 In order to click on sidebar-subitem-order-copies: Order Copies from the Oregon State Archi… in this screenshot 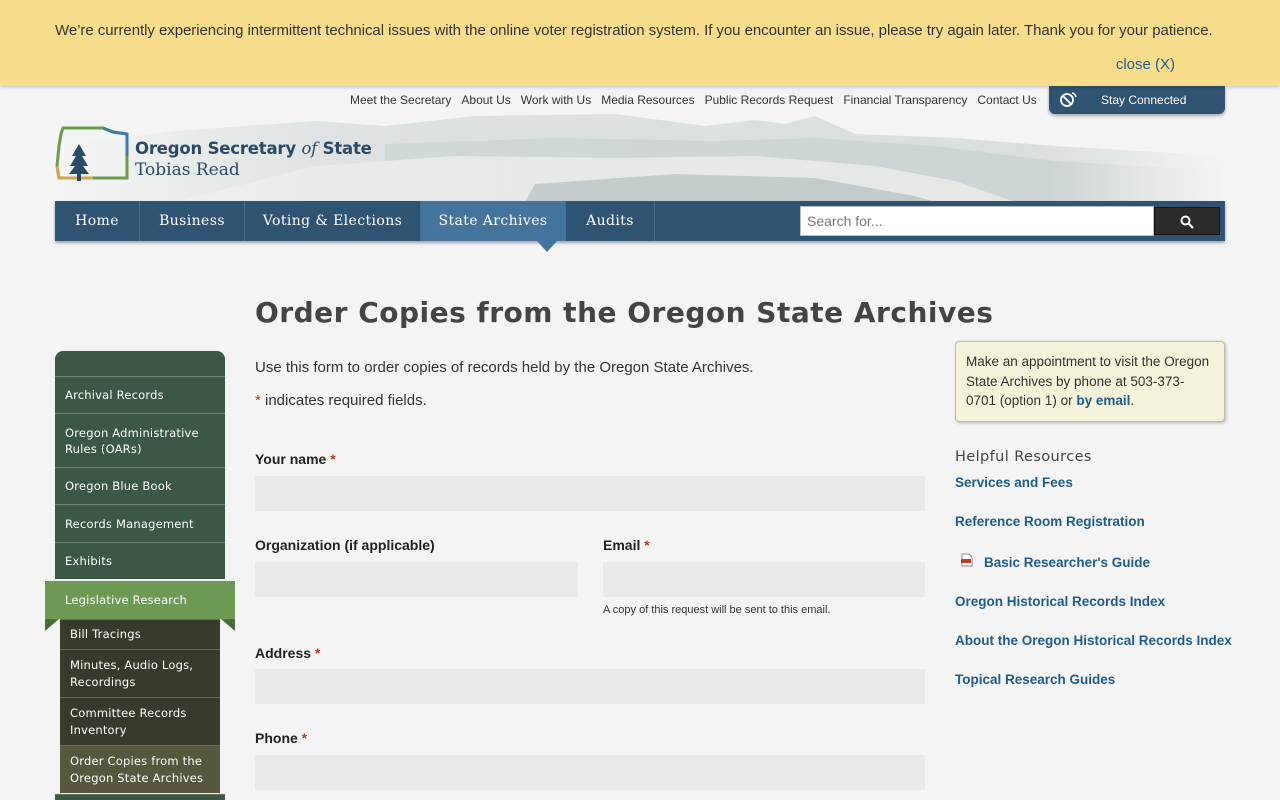, I will do `click(140, 769)`.